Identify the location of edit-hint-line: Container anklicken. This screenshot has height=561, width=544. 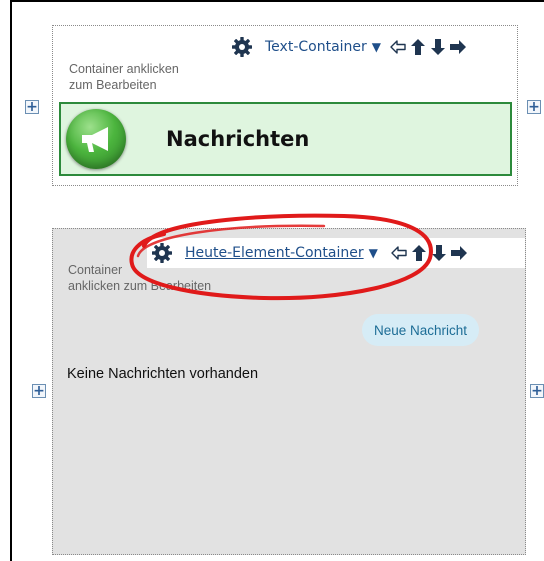
(124, 69).